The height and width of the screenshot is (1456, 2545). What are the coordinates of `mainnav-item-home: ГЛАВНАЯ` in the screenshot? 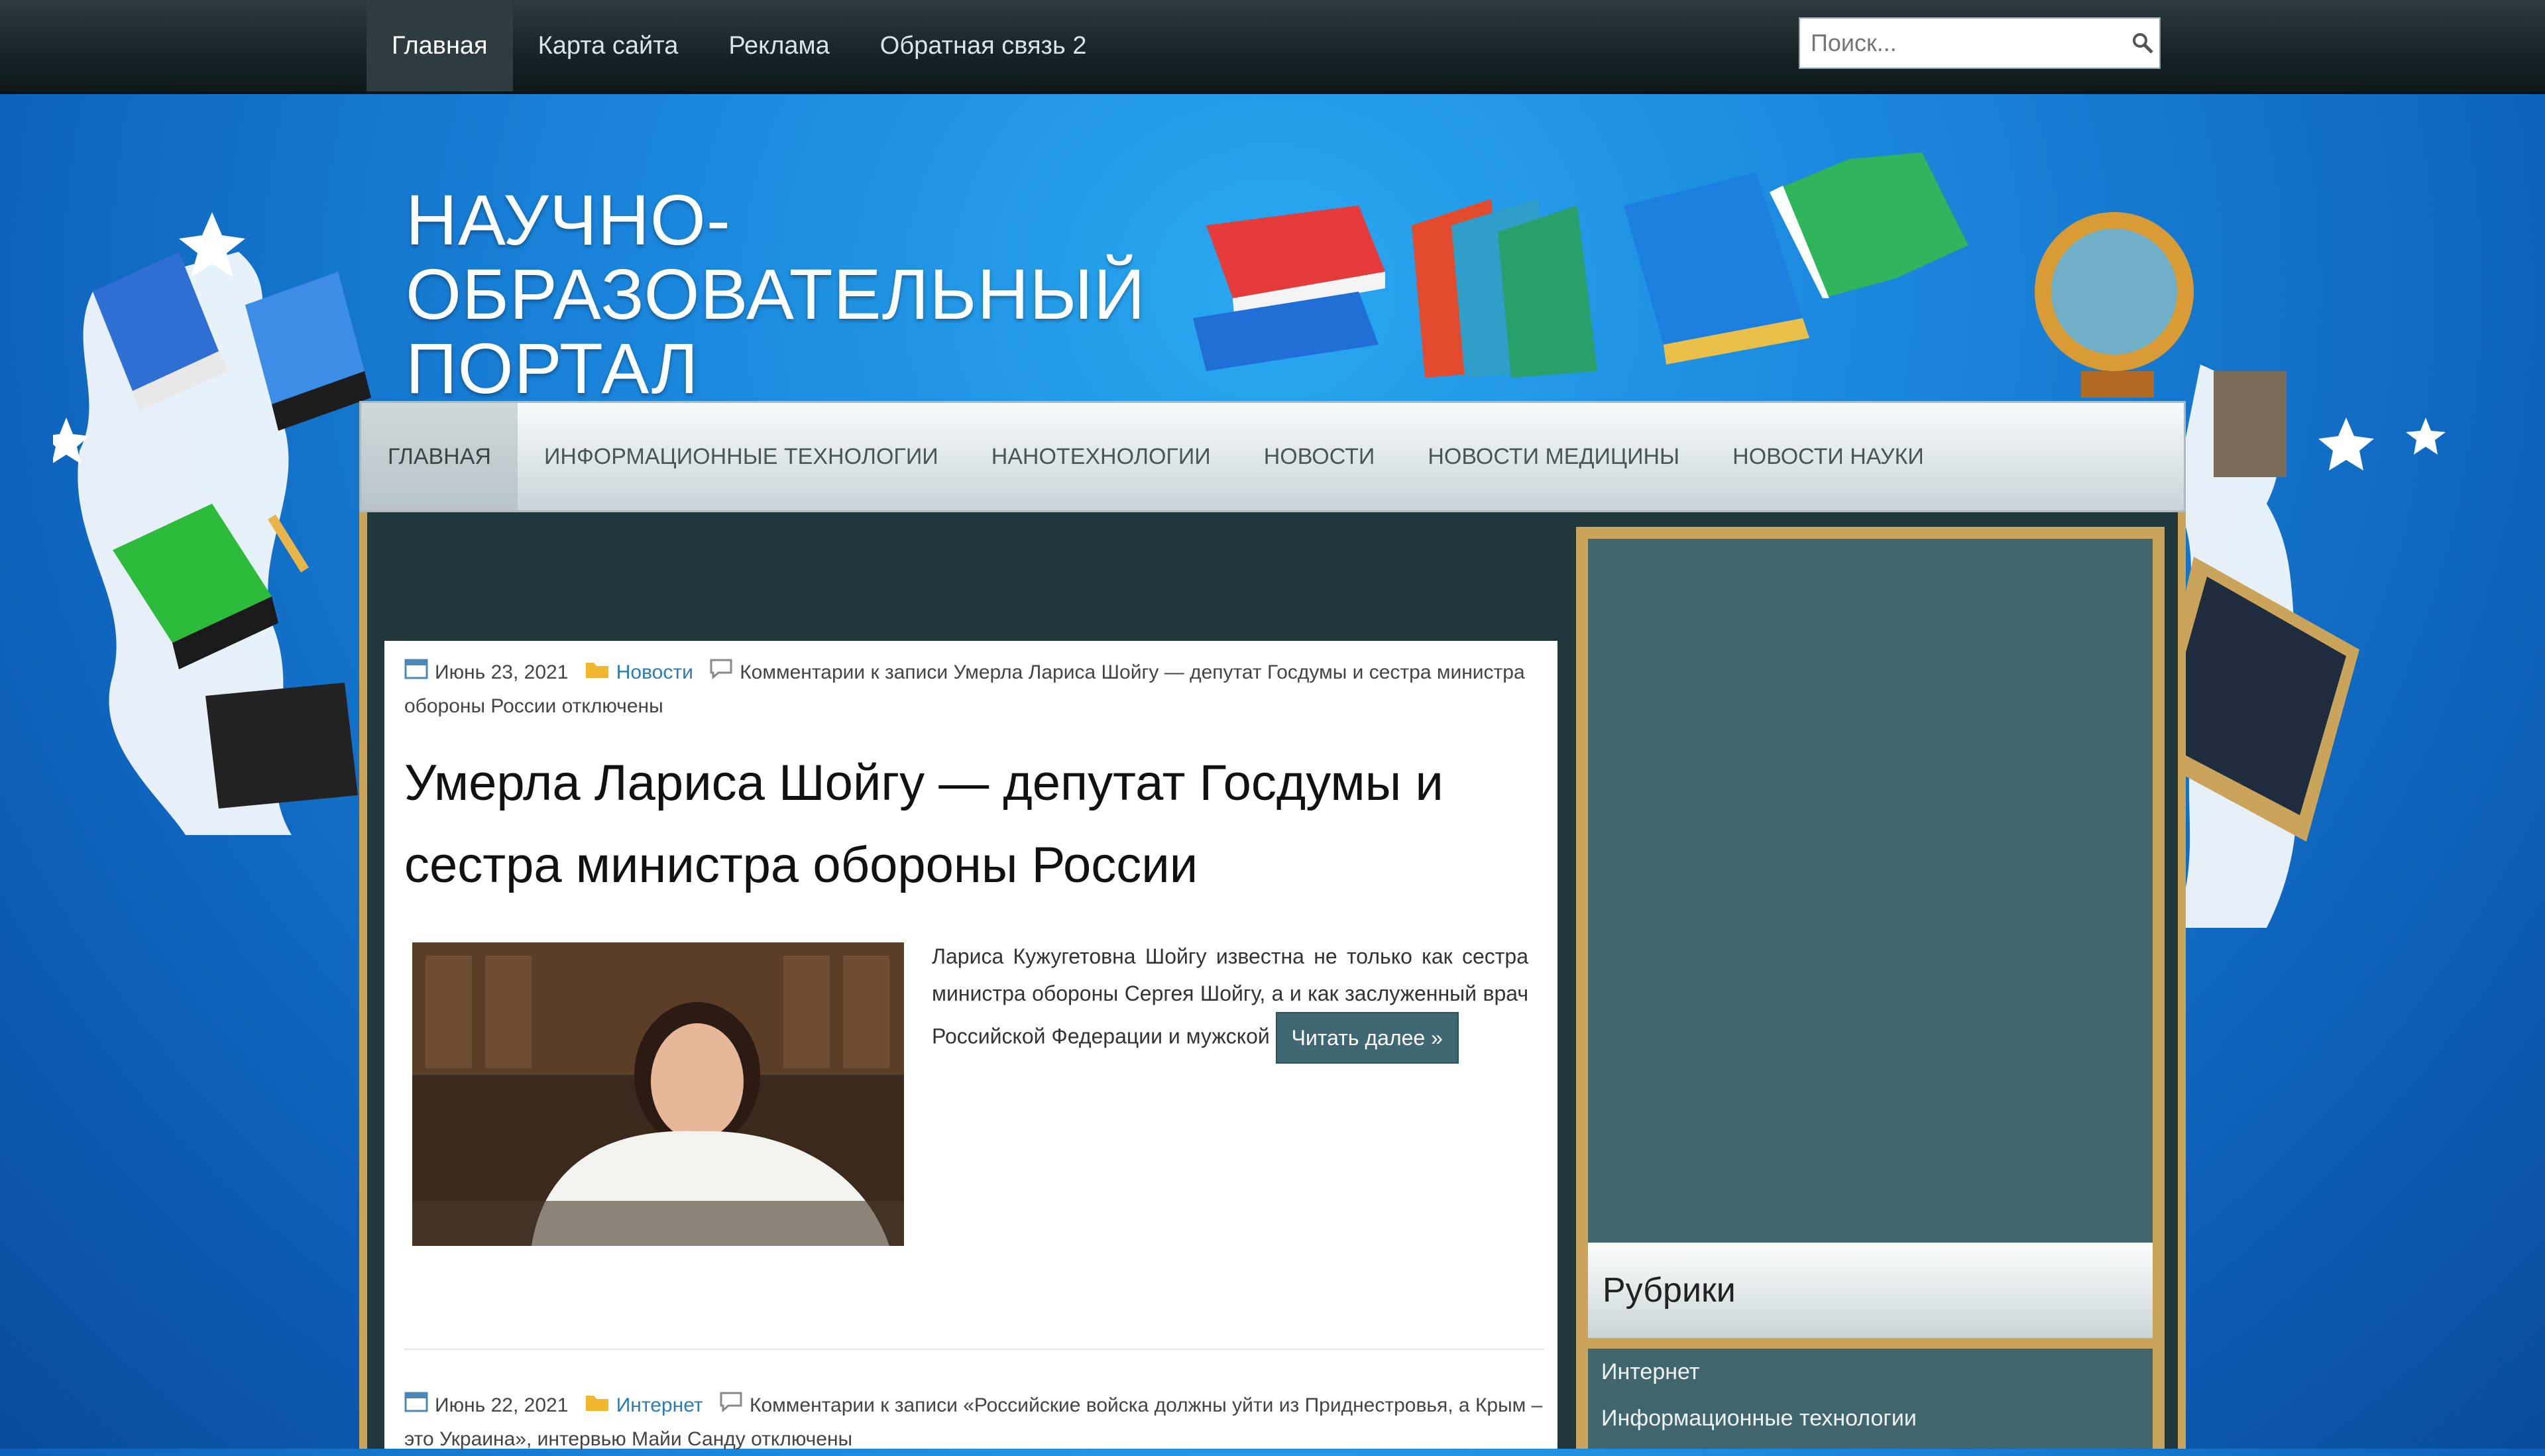 It's located at (439, 457).